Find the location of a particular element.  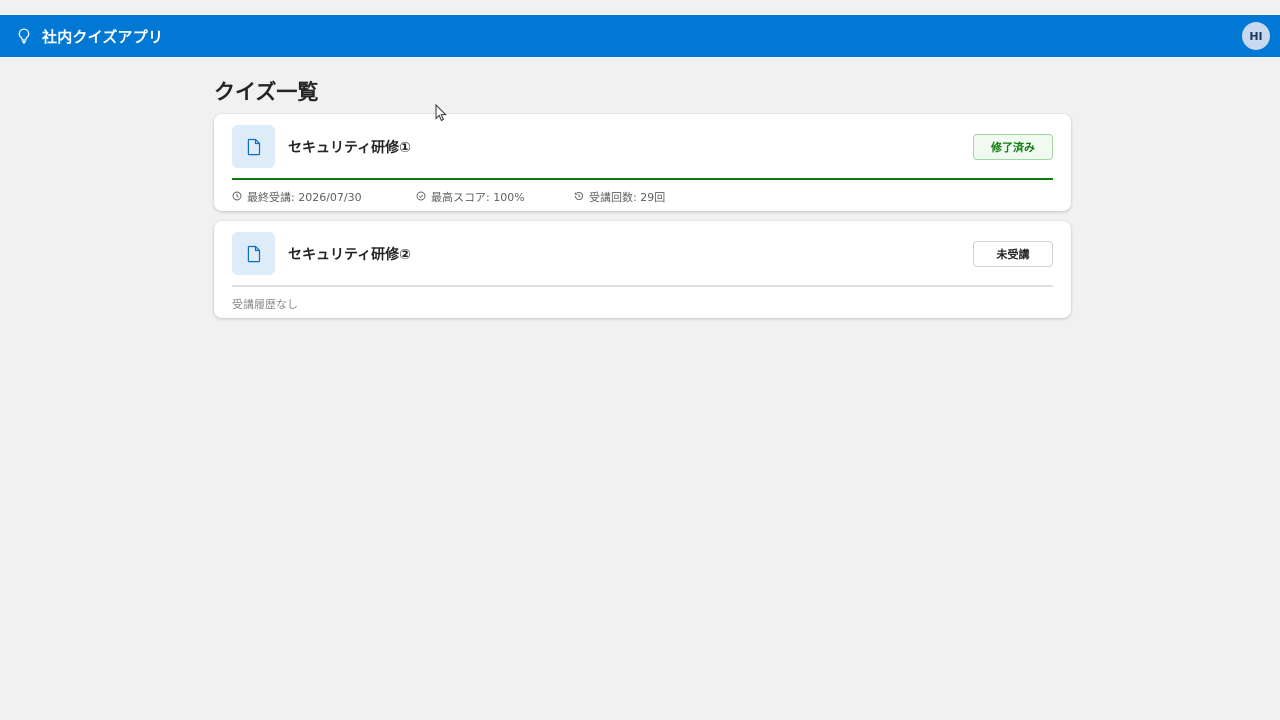

last-taken-text: 最終受講: 2026/07/30 is located at coordinates (304, 197).